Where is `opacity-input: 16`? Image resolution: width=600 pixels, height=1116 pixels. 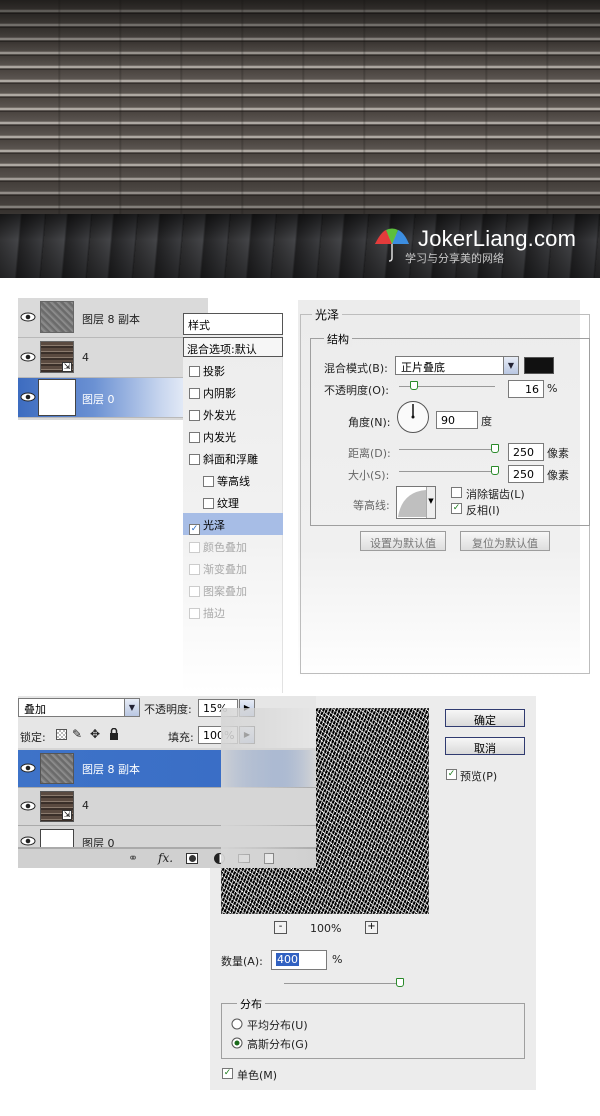 opacity-input: 16 is located at coordinates (526, 389).